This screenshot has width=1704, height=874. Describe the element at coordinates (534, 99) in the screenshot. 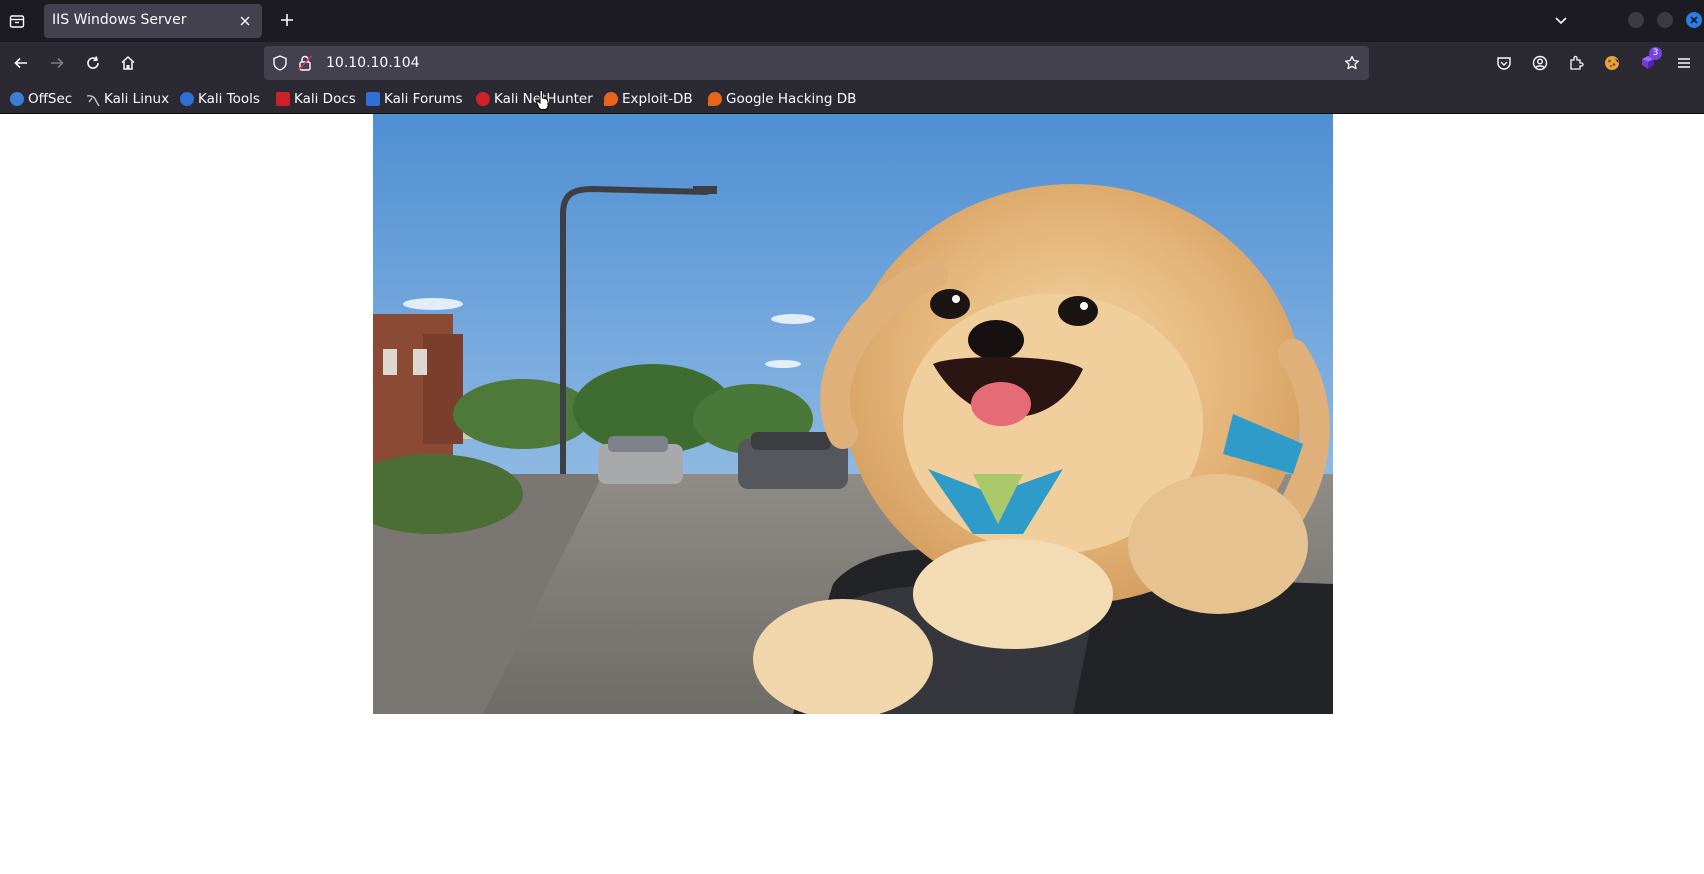

I see `bookmark-kali-nethunter: Kali NetHunter` at that location.